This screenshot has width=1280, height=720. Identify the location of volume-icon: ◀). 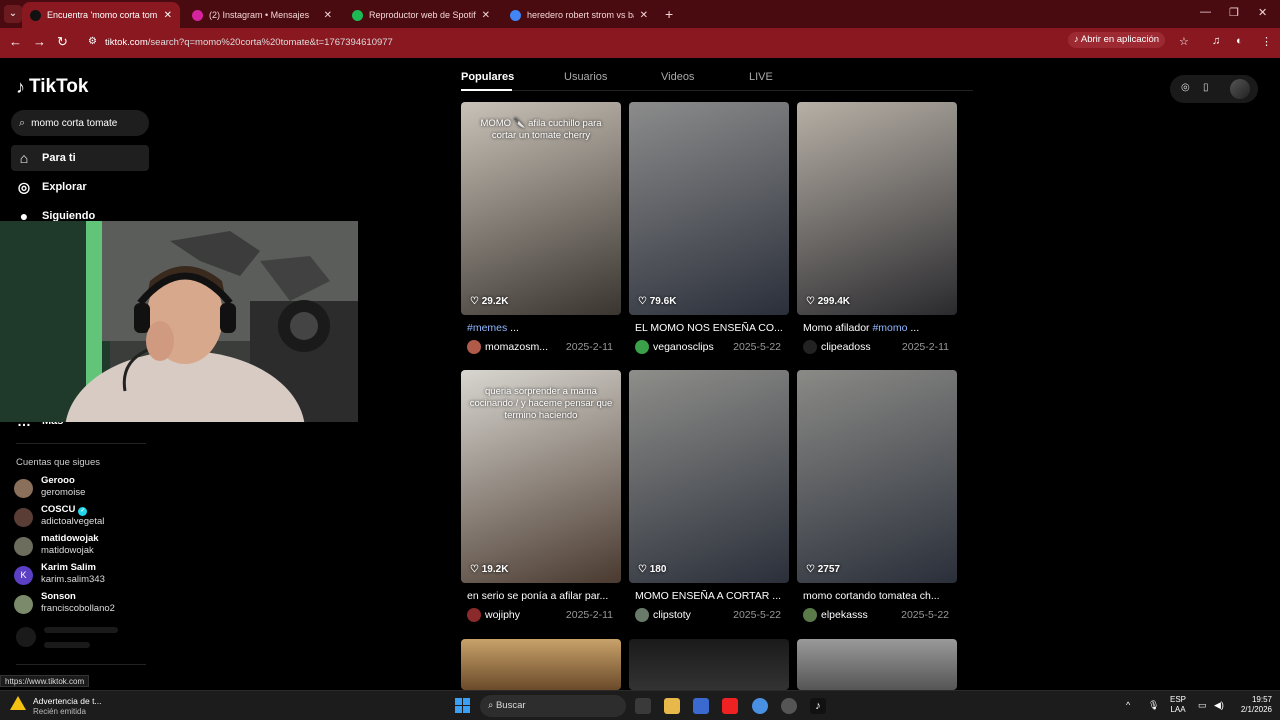
(1219, 705).